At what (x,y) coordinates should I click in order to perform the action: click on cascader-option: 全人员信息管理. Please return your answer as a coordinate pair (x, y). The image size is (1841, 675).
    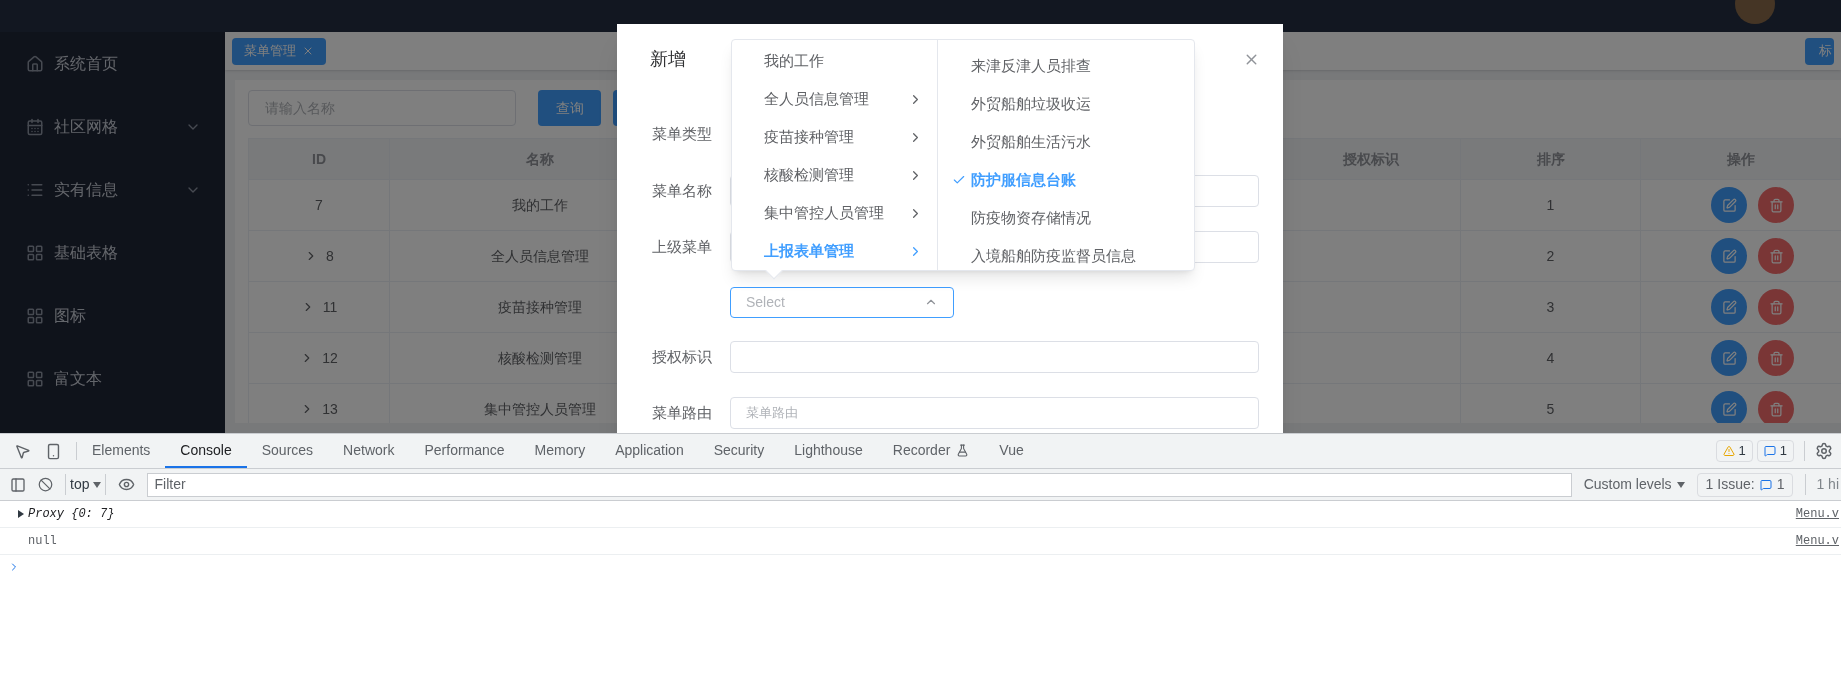
    Looking at the image, I should click on (834, 99).